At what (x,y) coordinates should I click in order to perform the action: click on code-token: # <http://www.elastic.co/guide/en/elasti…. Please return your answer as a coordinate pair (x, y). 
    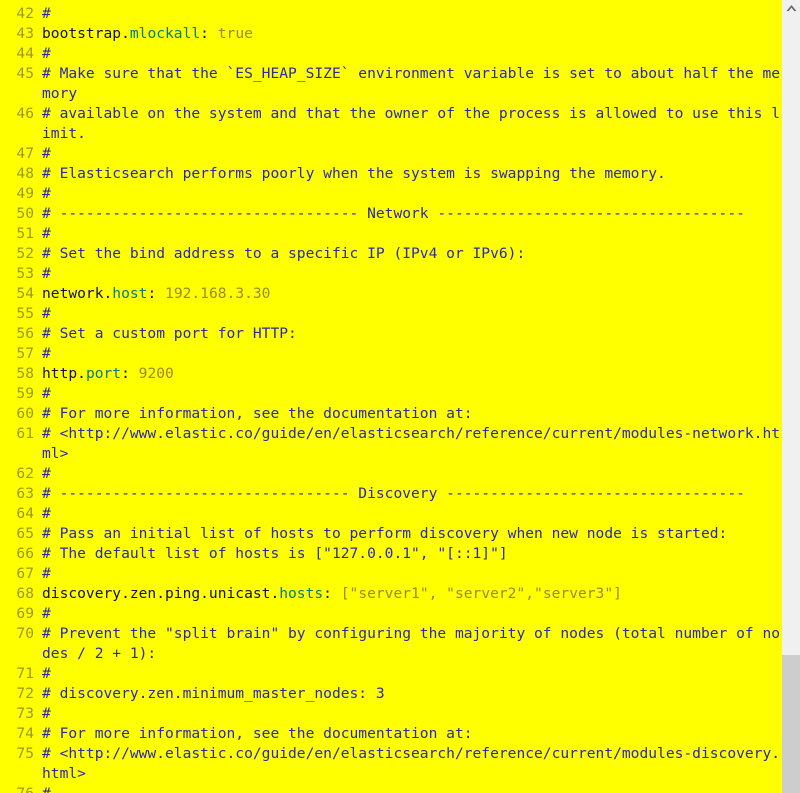
    Looking at the image, I should click on (411, 443).